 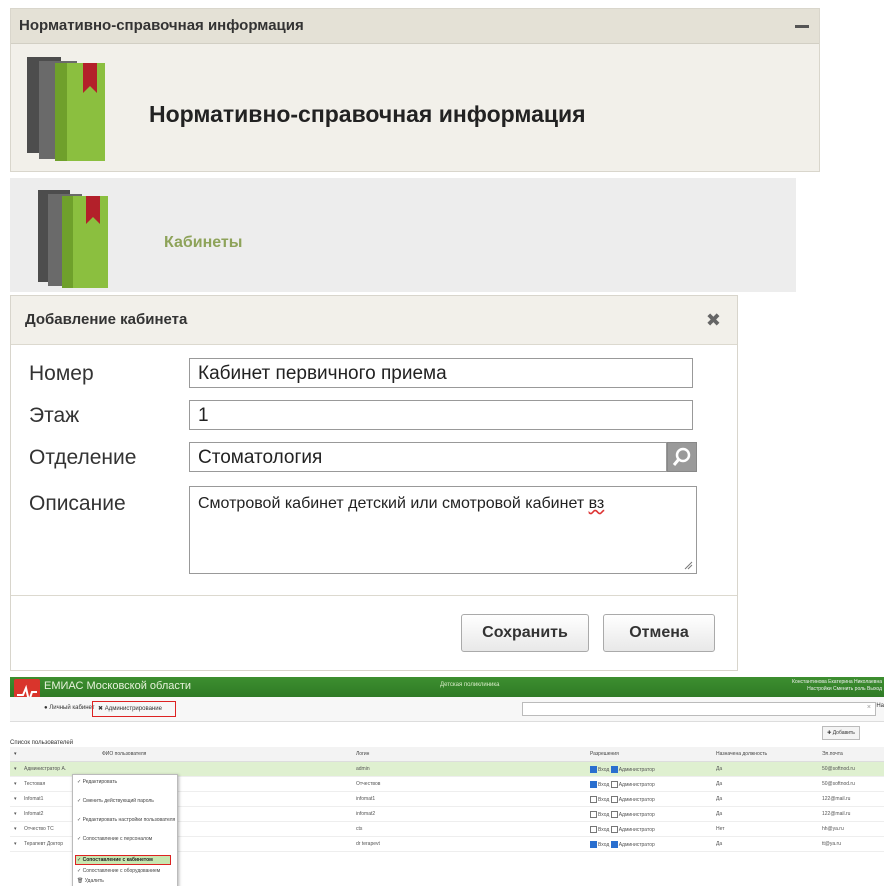 What do you see at coordinates (118, 686) in the screenshot?
I see `app-name: ЕМИАС Московской области` at bounding box center [118, 686].